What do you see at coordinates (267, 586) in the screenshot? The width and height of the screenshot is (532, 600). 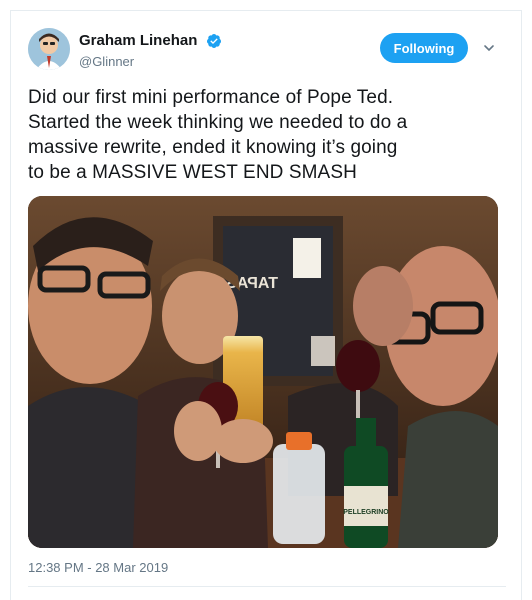 I see `divider` at bounding box center [267, 586].